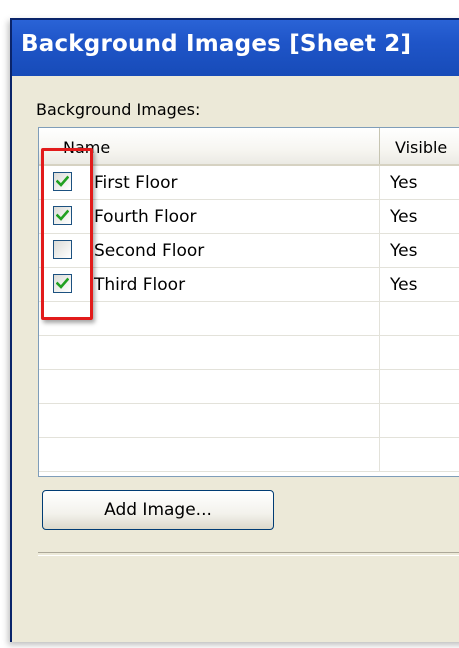 The height and width of the screenshot is (648, 459). I want to click on row-name: First Floor, so click(136, 183).